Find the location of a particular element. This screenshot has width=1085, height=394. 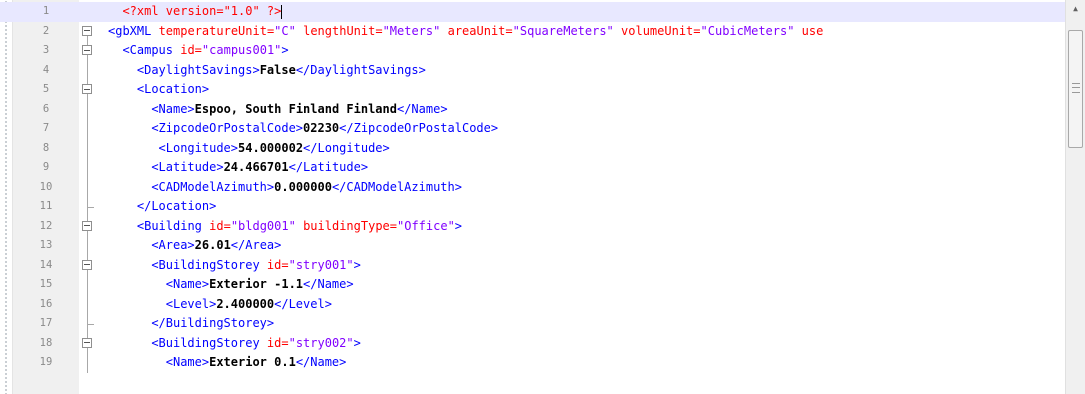

code-text: <Location> is located at coordinates (173, 90).